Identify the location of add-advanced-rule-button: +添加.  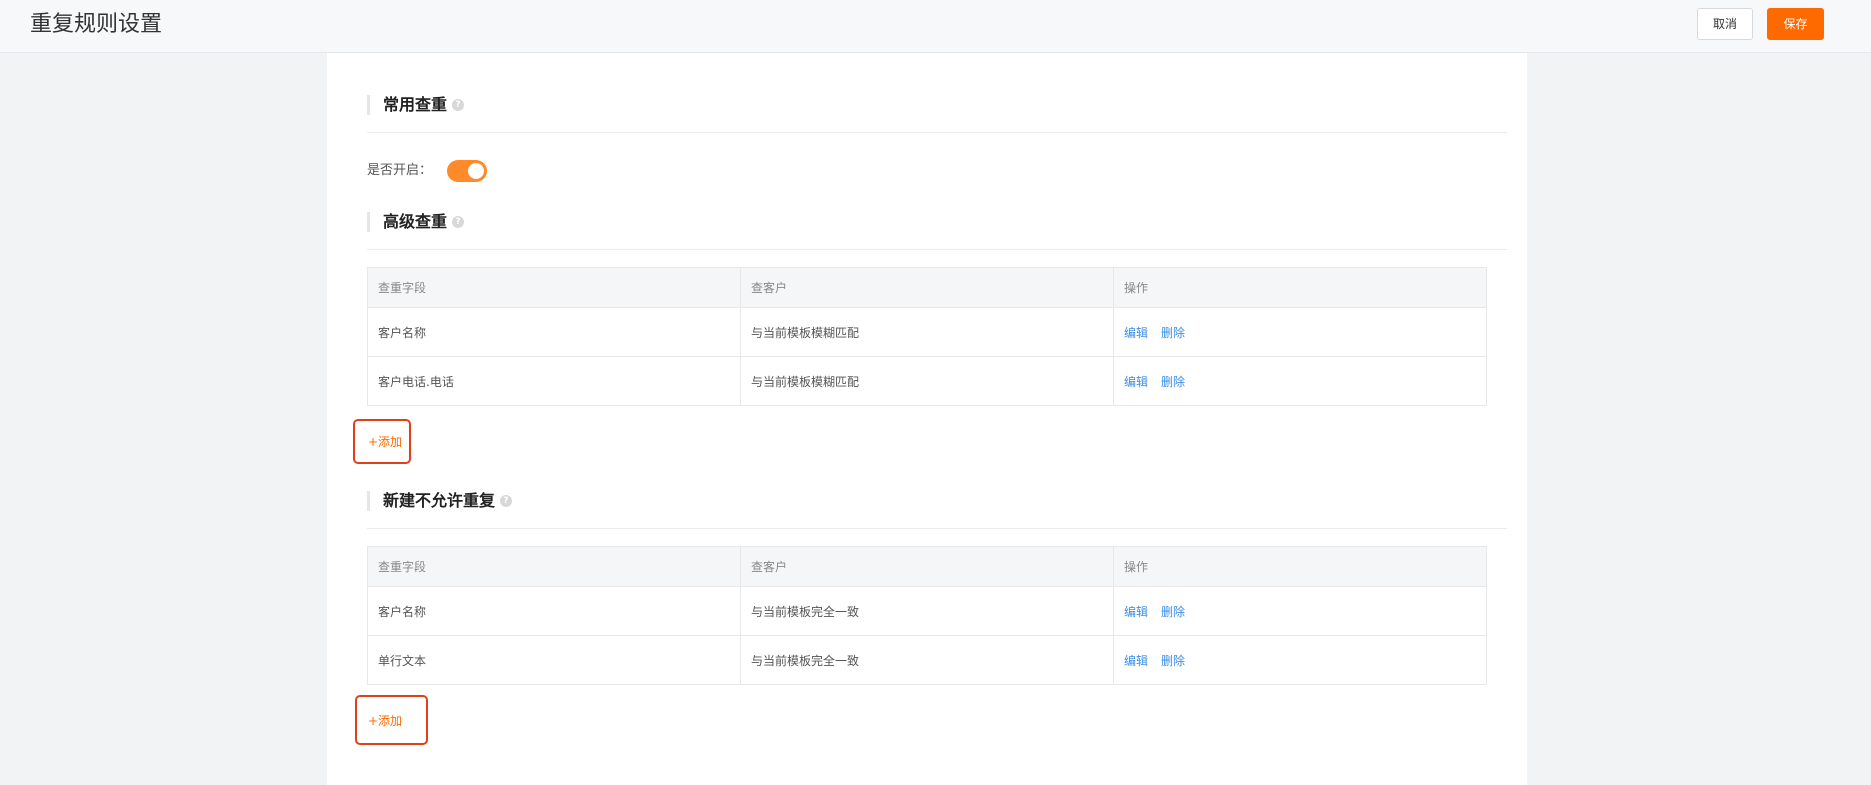
(385, 442).